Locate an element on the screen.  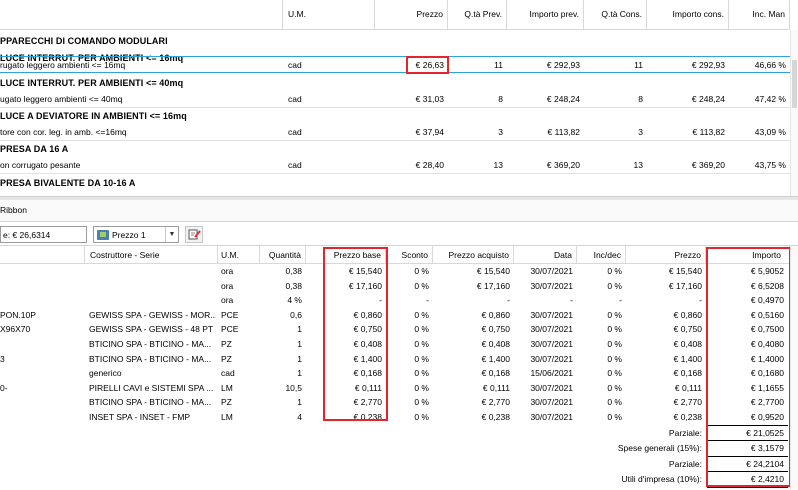
item-importo-prev: € 248,24 is located at coordinates (563, 99).